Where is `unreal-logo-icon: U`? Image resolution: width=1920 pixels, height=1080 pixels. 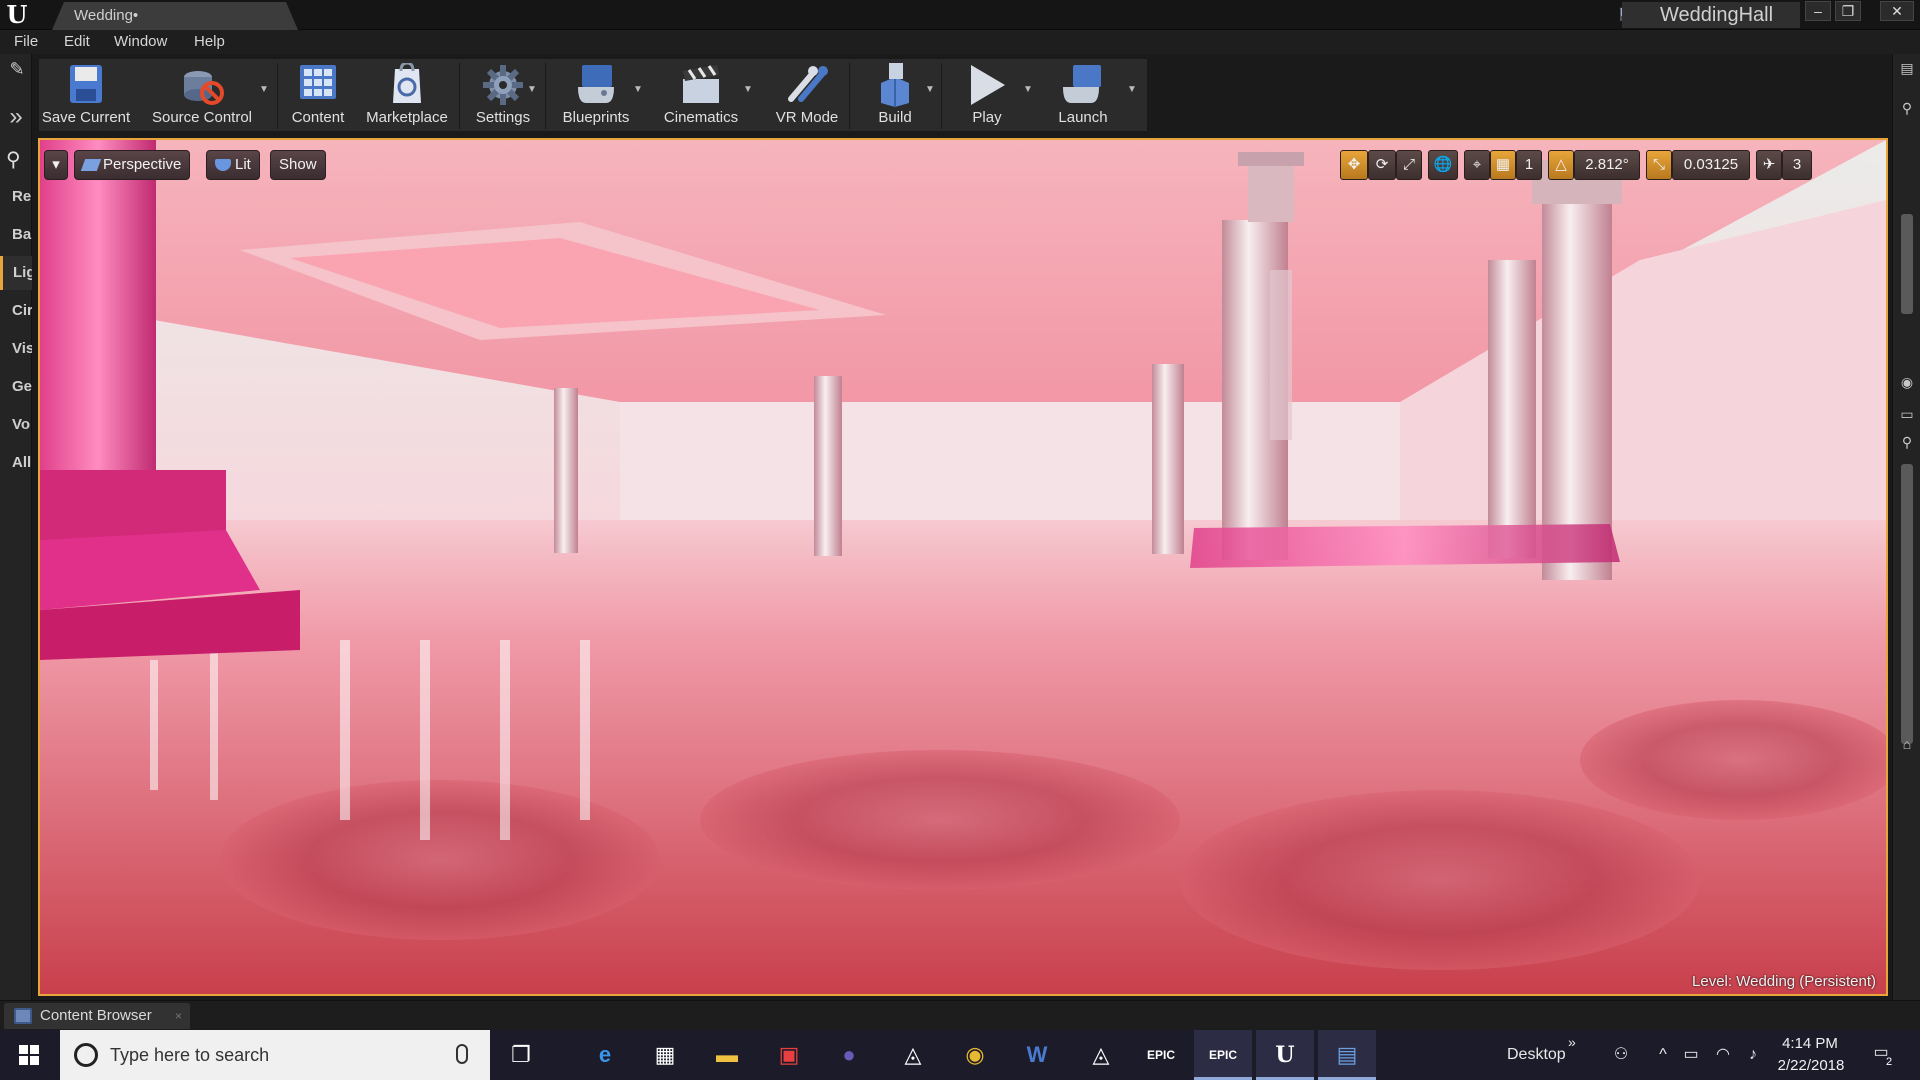 unreal-logo-icon: U is located at coordinates (17, 15).